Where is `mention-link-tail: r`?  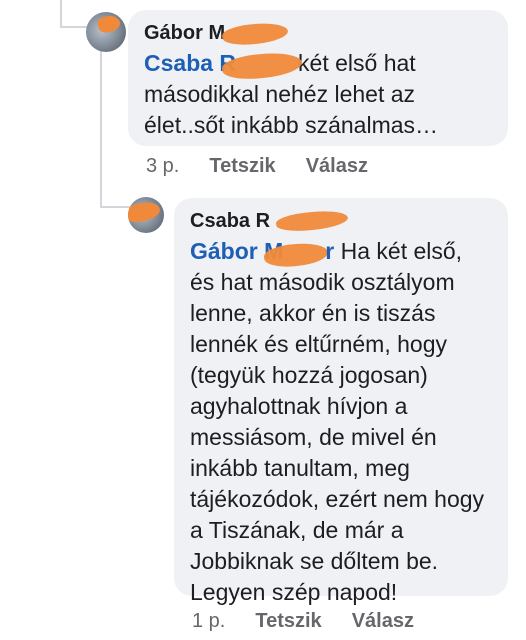
mention-link-tail: r is located at coordinates (329, 251).